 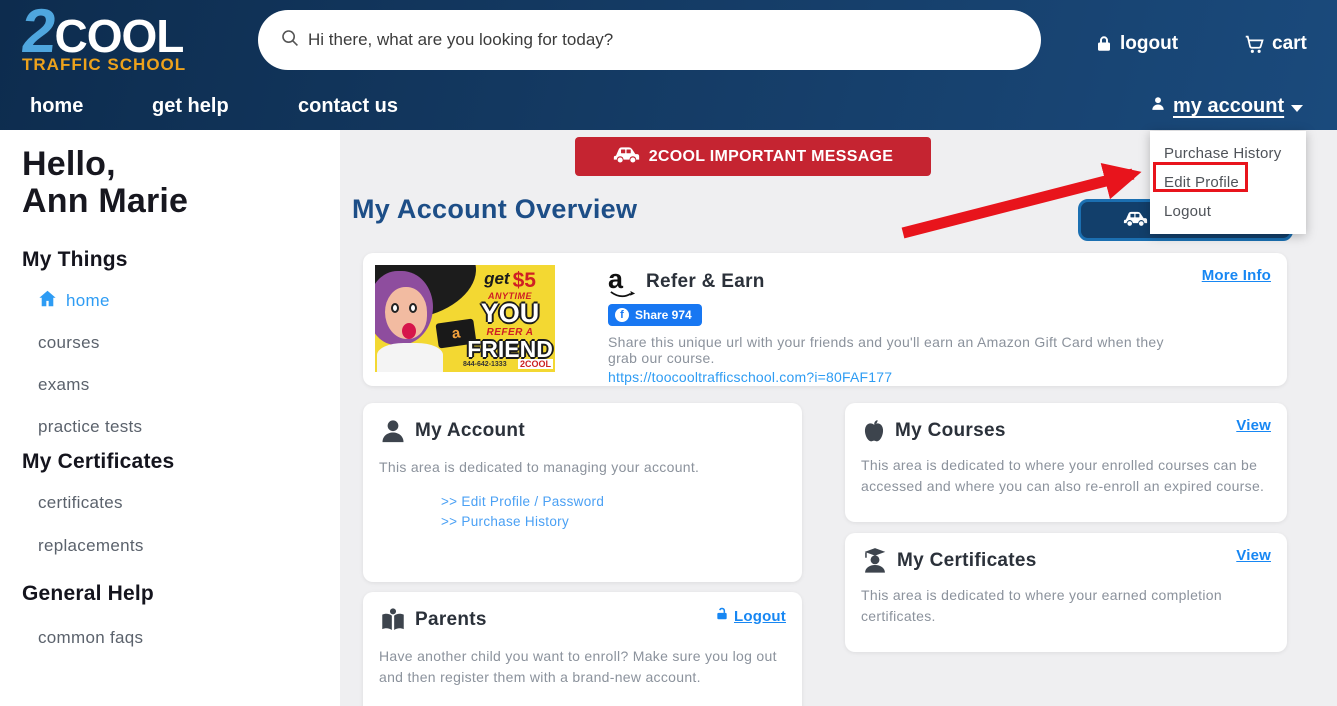 I want to click on cart-icon, so click(x=1254, y=44).